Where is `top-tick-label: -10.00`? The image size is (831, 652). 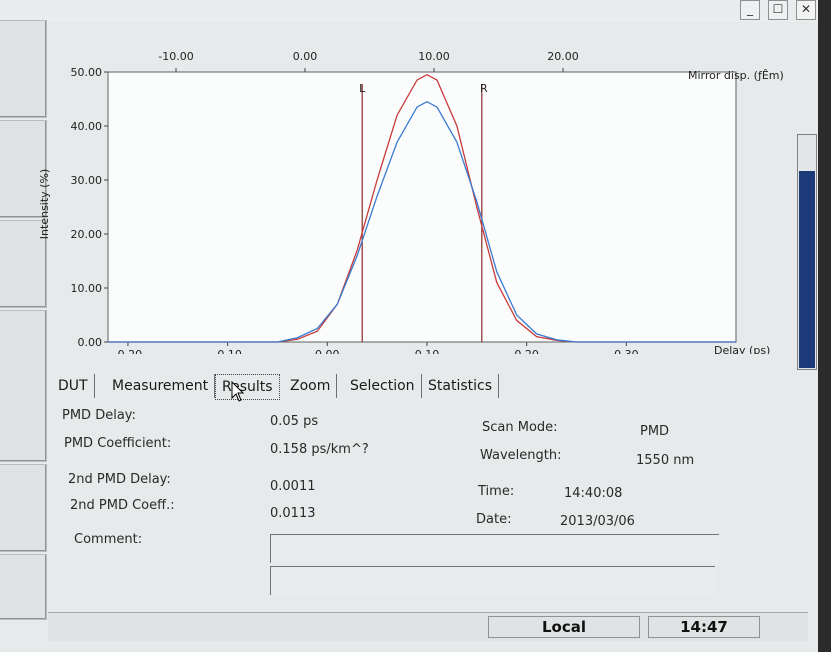
top-tick-label: -10.00 is located at coordinates (175, 56).